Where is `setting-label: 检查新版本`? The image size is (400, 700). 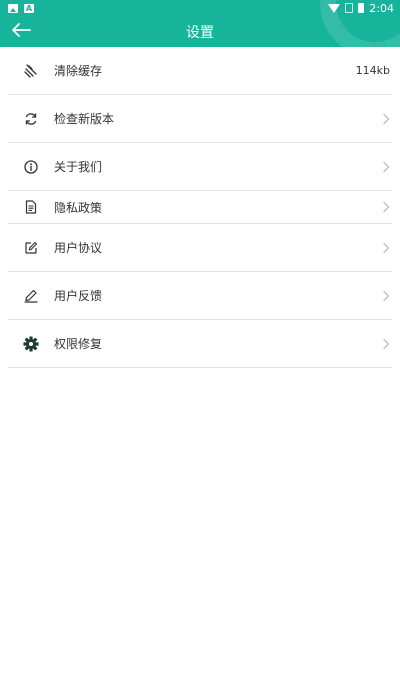
setting-label: 检查新版本 is located at coordinates (84, 119).